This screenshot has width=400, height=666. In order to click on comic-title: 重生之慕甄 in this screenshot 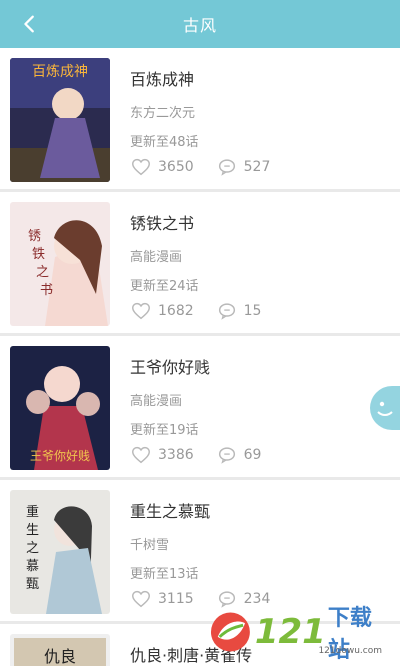, I will do `click(260, 510)`.